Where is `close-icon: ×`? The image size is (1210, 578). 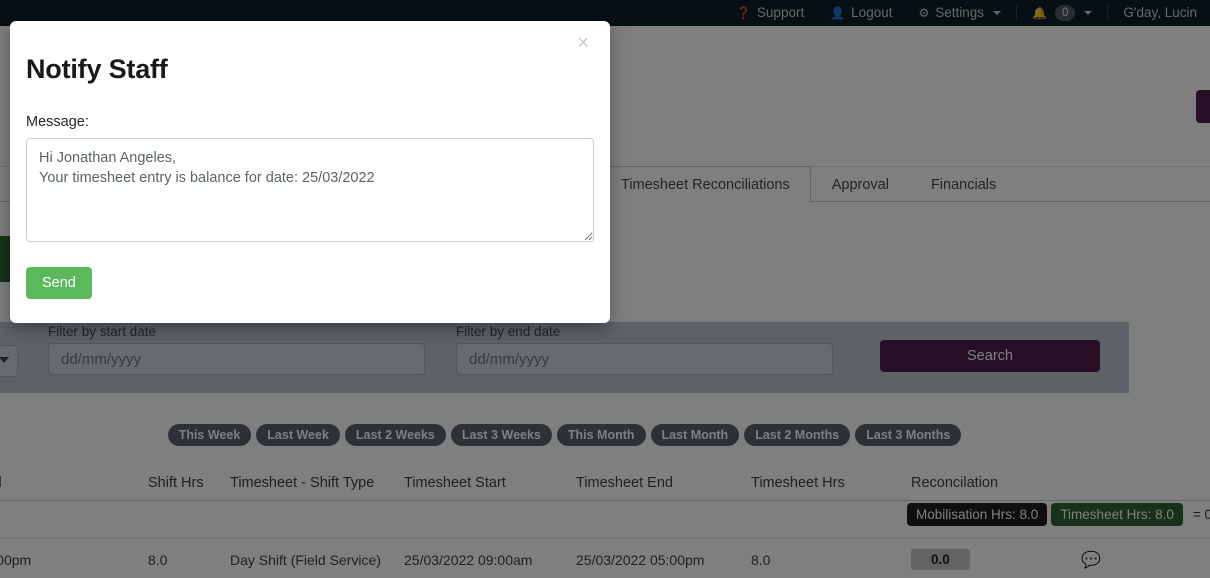
close-icon: × is located at coordinates (583, 43).